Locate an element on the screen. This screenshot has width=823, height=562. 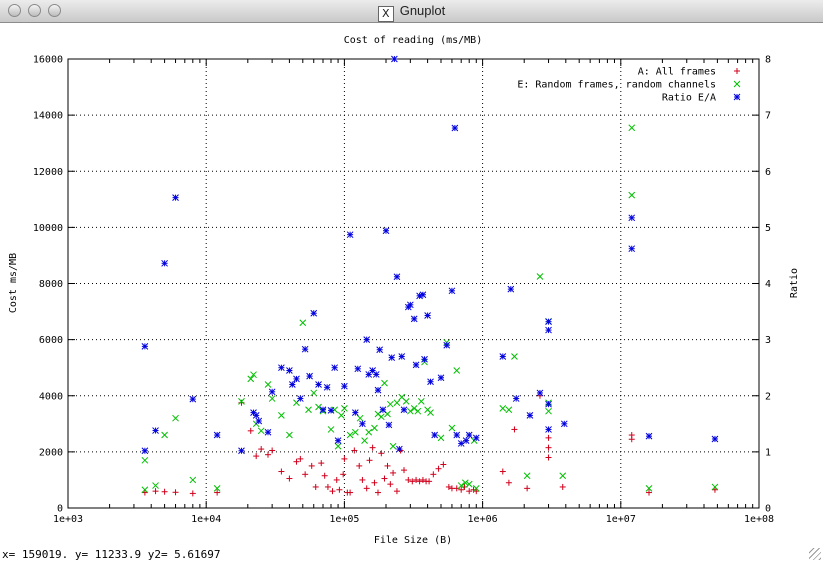
legend-marker is located at coordinates (737, 84).